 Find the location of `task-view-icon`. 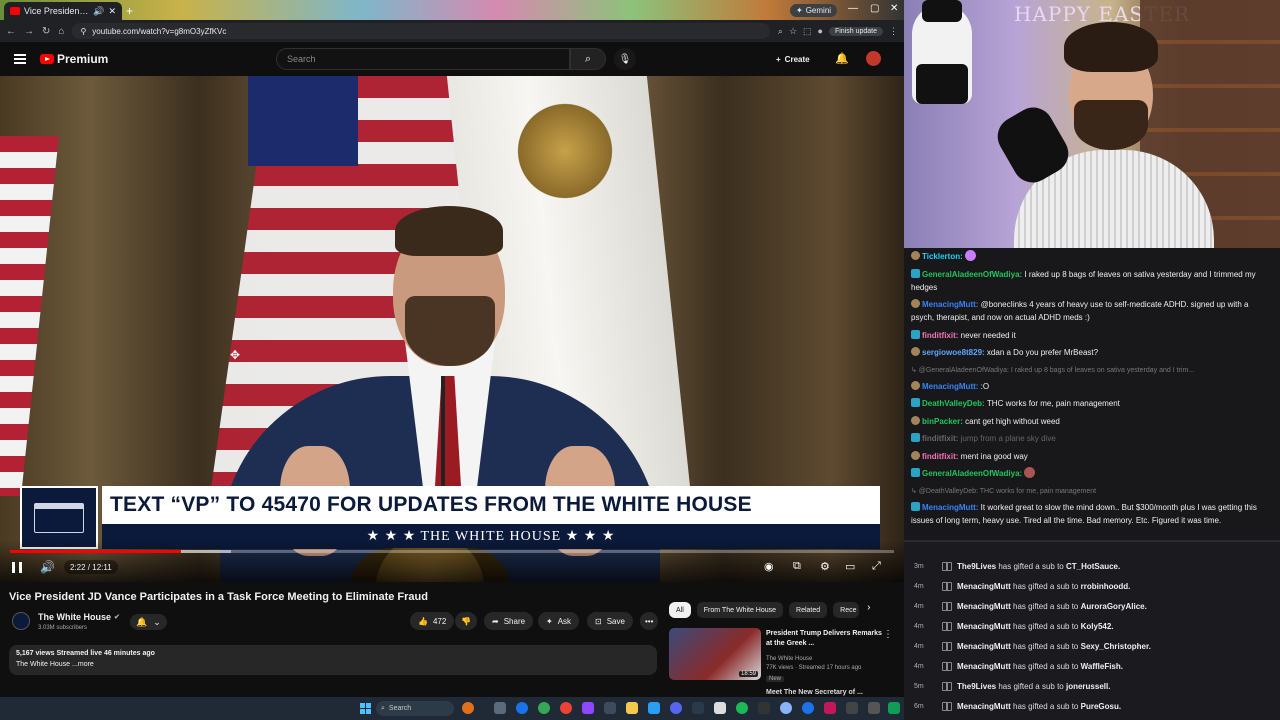

task-view-icon is located at coordinates (500, 708).